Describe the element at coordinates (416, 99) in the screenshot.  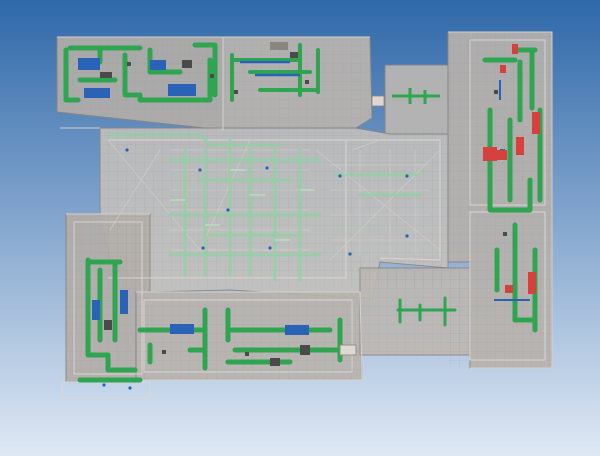
I see `wing-top-right-small` at that location.